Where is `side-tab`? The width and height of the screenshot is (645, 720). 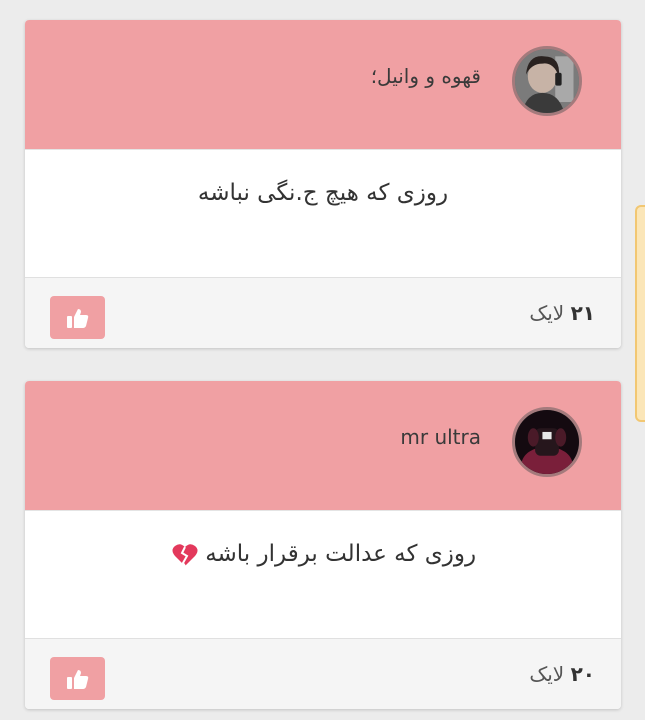 side-tab is located at coordinates (640, 313).